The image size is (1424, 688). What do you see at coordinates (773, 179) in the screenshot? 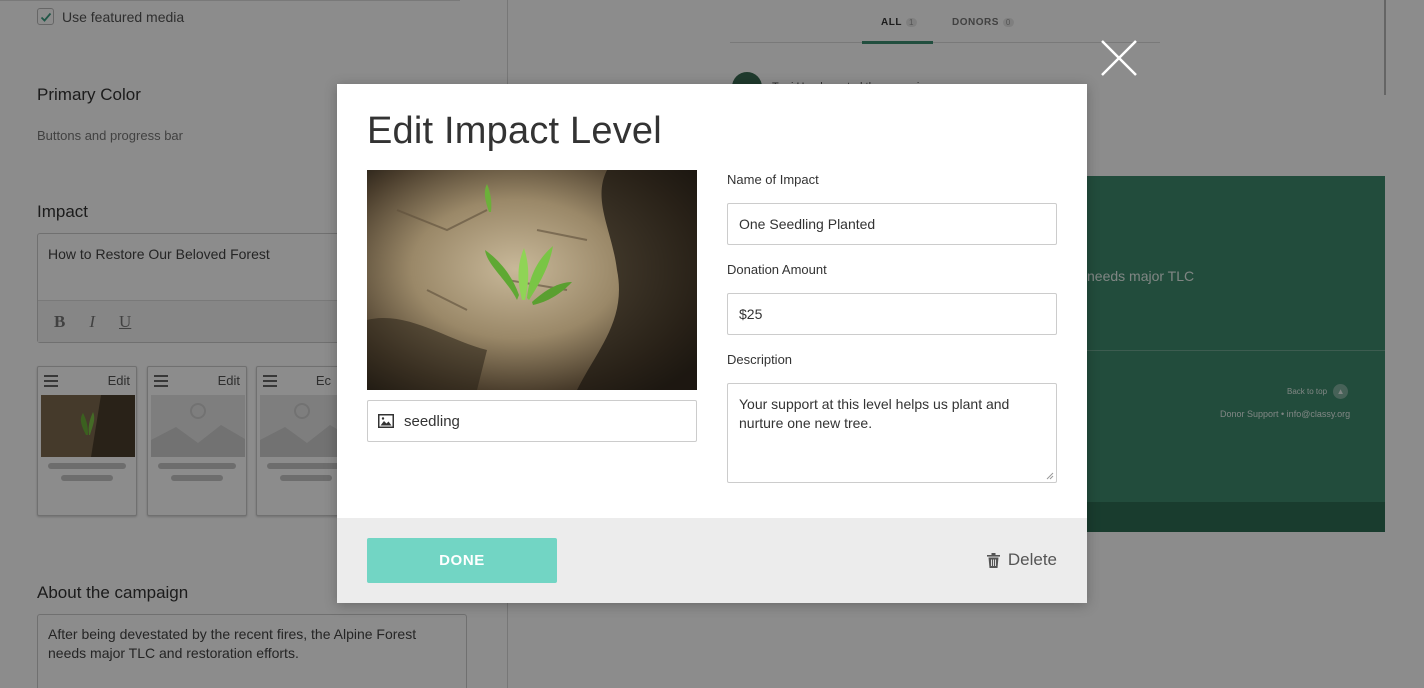
I see `name-of-impact-label: Name of Impact` at bounding box center [773, 179].